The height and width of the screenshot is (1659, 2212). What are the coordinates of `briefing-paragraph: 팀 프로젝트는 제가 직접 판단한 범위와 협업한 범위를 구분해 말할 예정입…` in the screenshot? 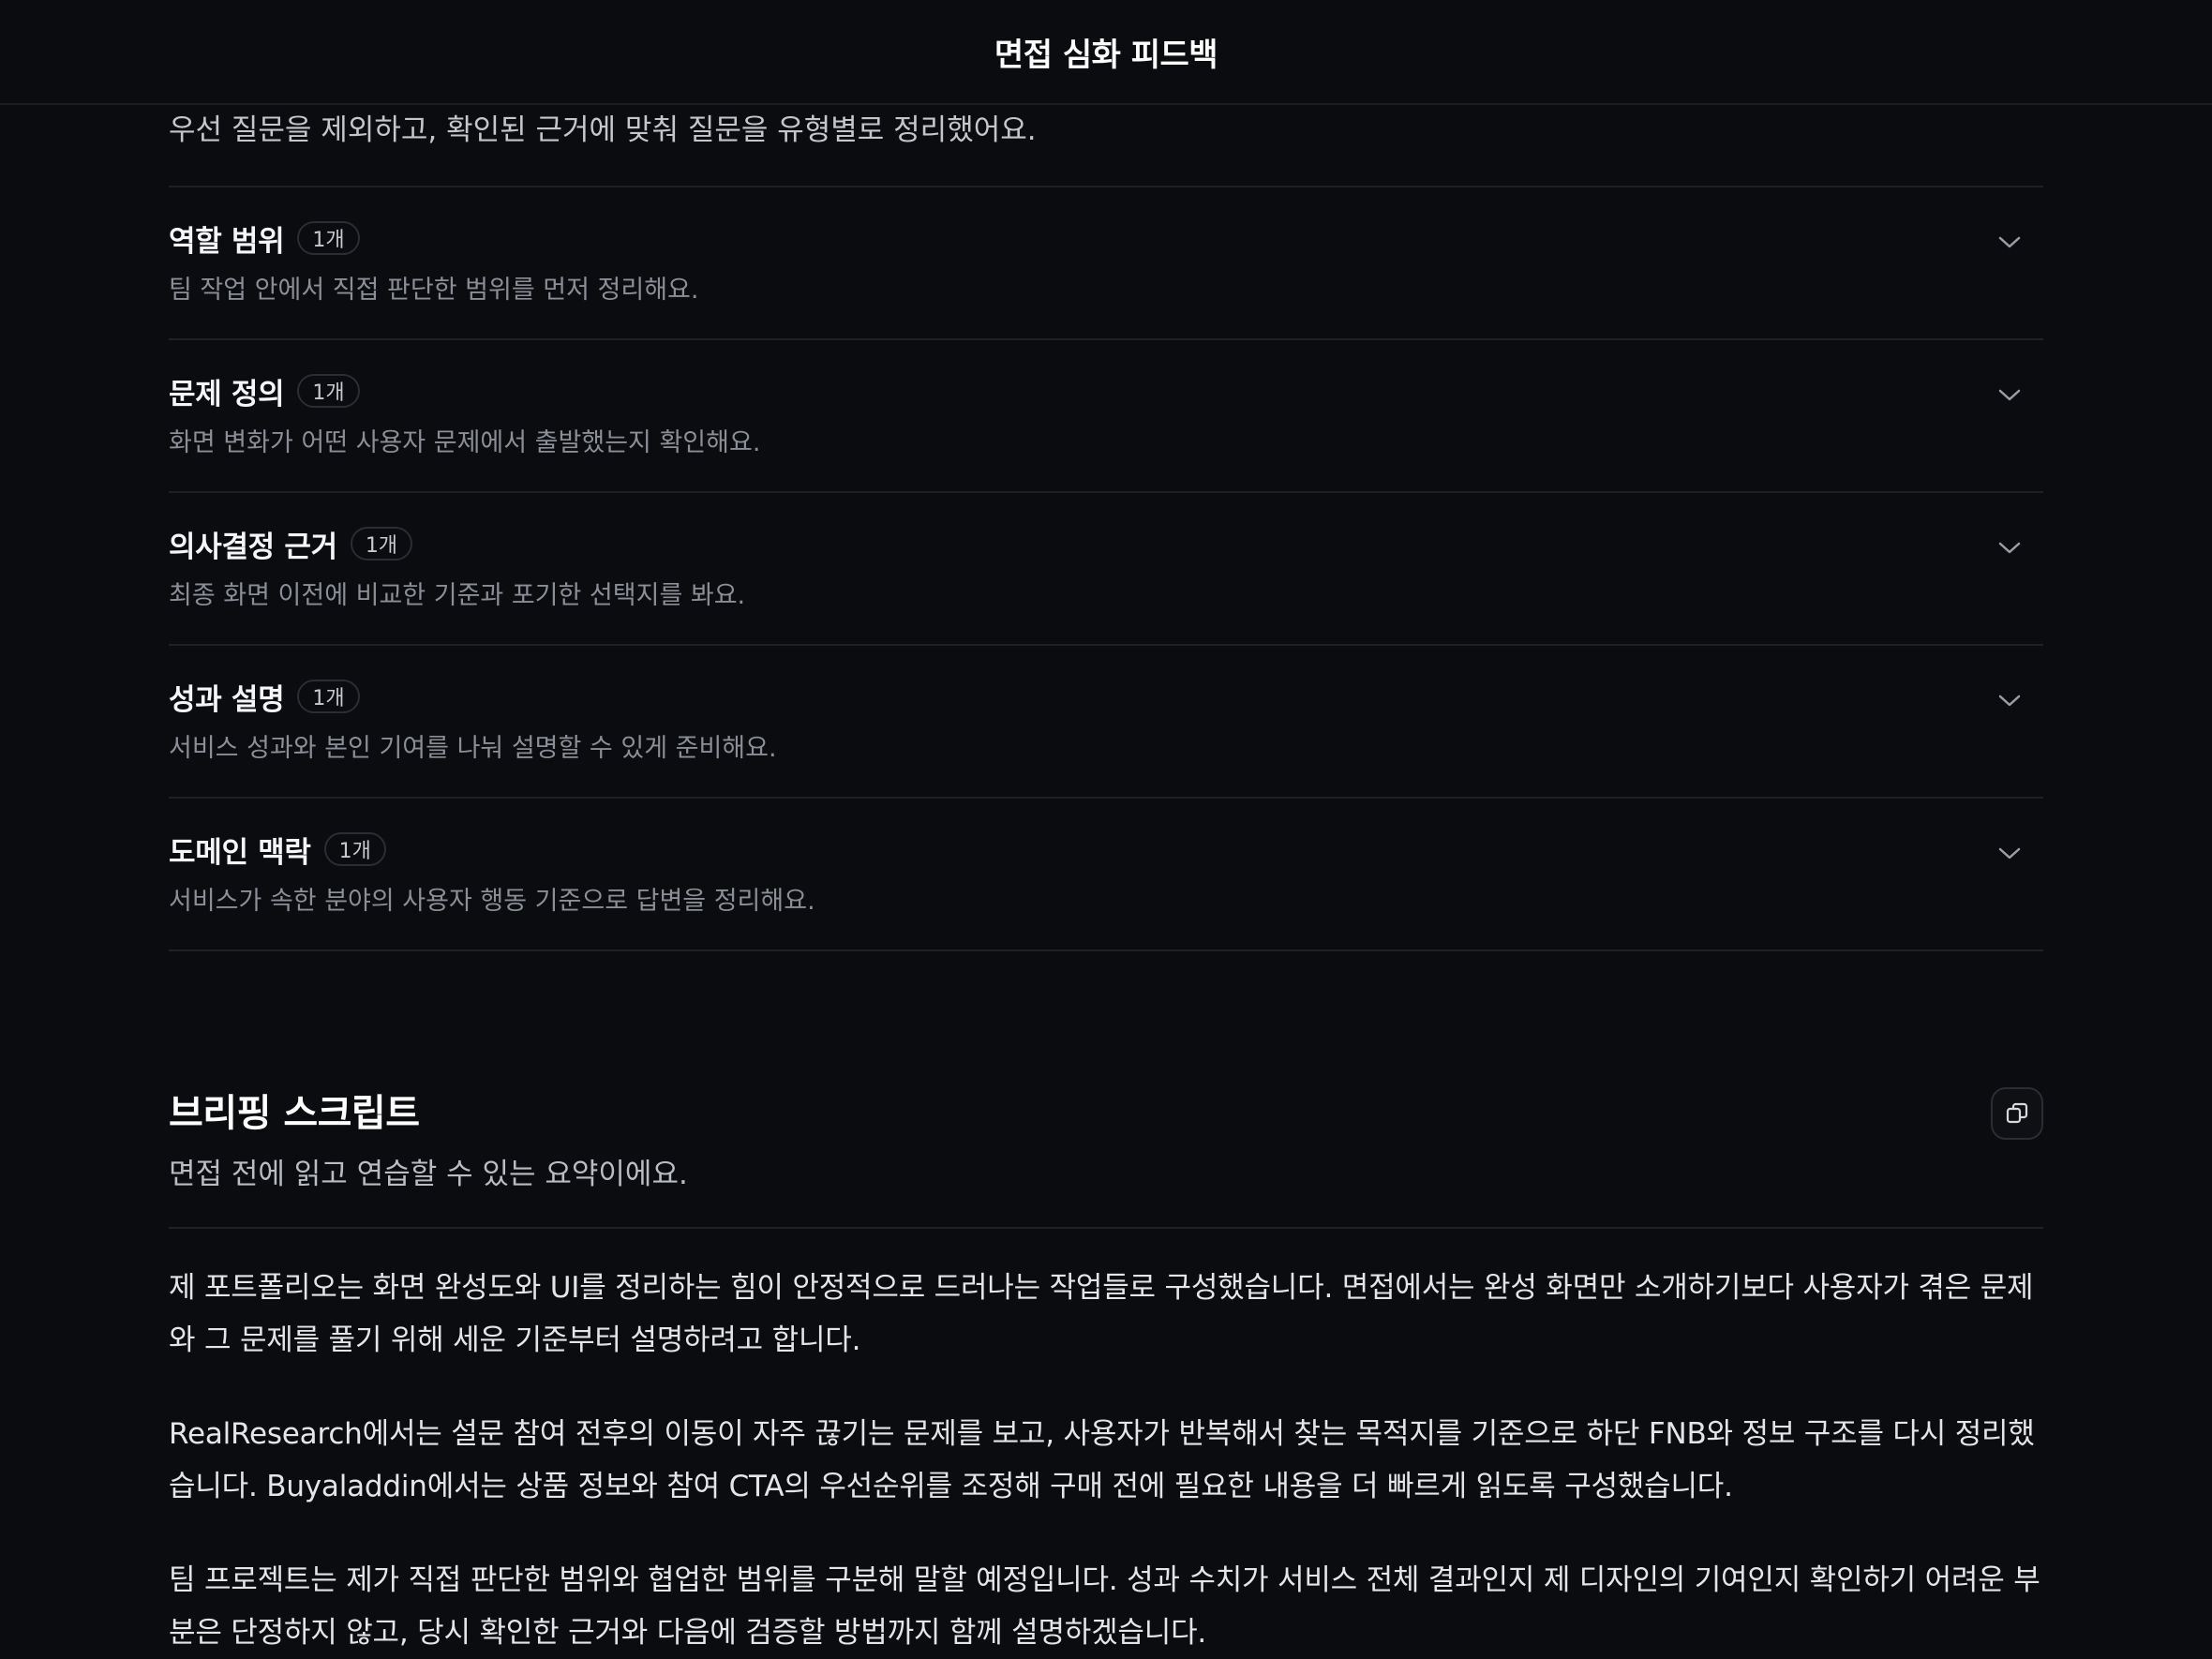 It's located at (1104, 1606).